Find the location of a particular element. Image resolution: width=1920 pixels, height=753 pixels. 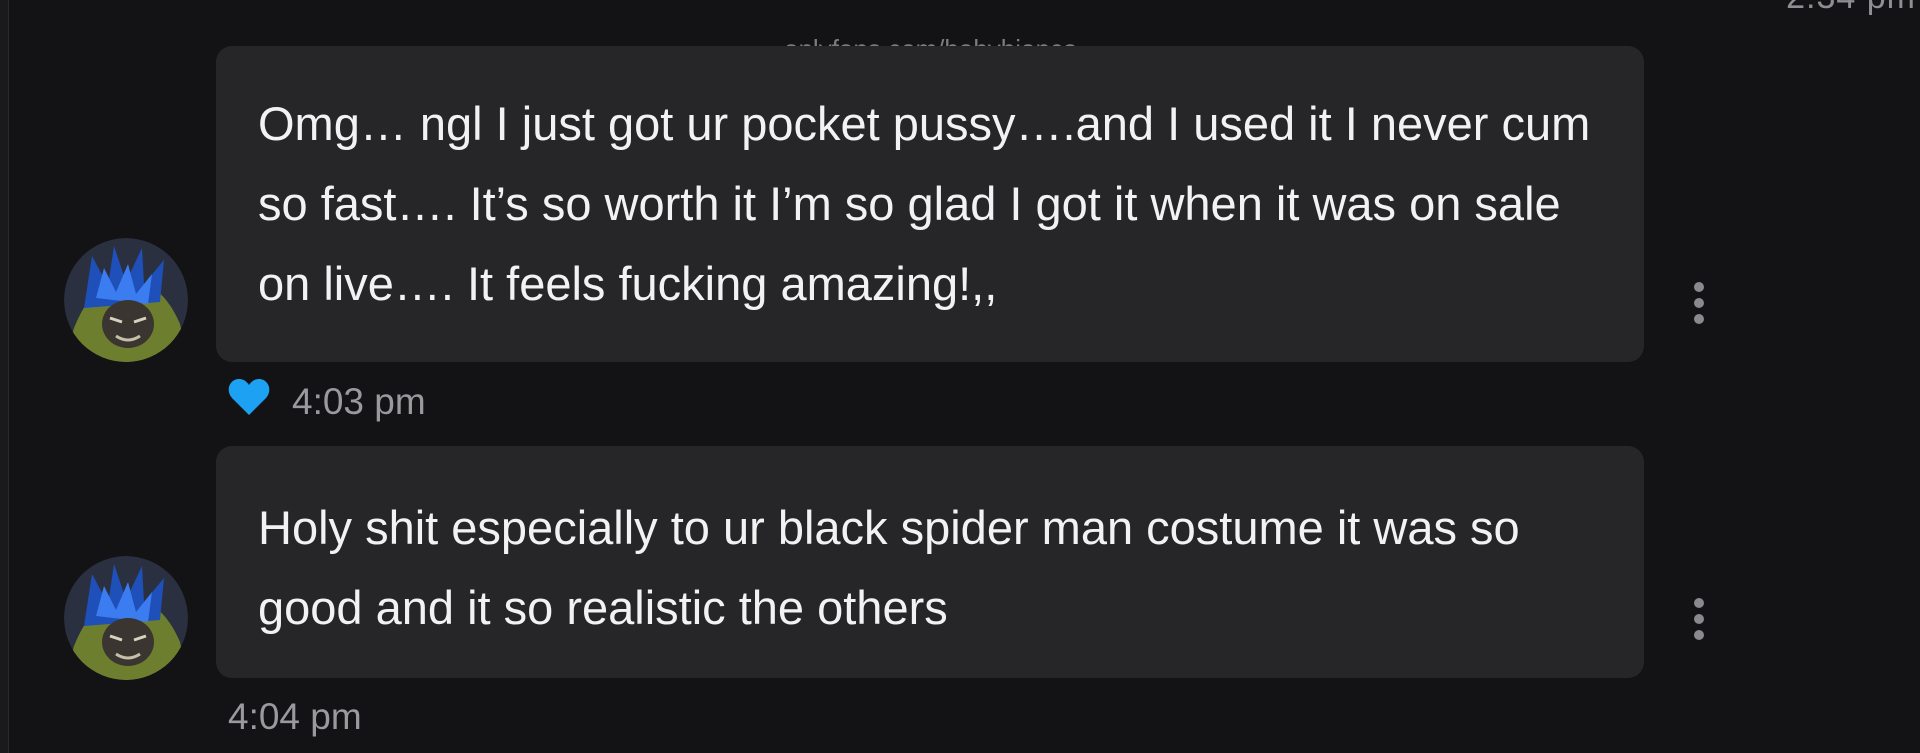

message-time: 4:04 pm is located at coordinates (295, 716).